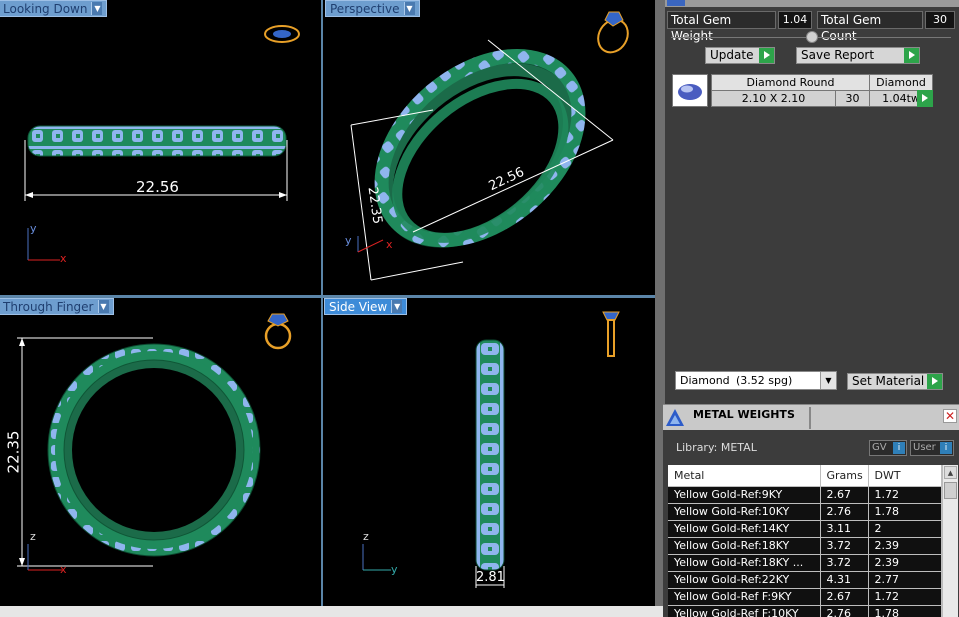 Image resolution: width=959 pixels, height=617 pixels. What do you see at coordinates (490, 577) in the screenshot?
I see `dimension-label: 2.81` at bounding box center [490, 577].